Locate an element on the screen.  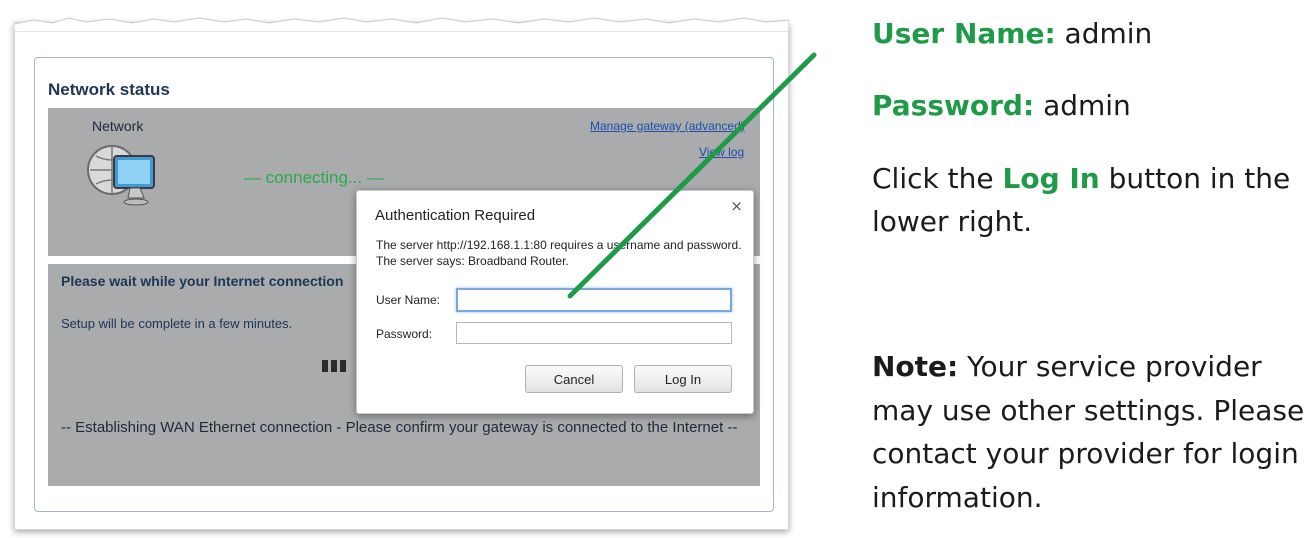
view-log-link: View log is located at coordinates (721, 152).